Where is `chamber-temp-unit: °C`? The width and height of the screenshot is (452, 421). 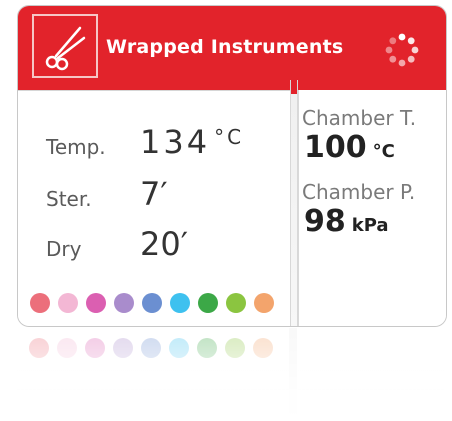
chamber-temp-unit: °C is located at coordinates (383, 151).